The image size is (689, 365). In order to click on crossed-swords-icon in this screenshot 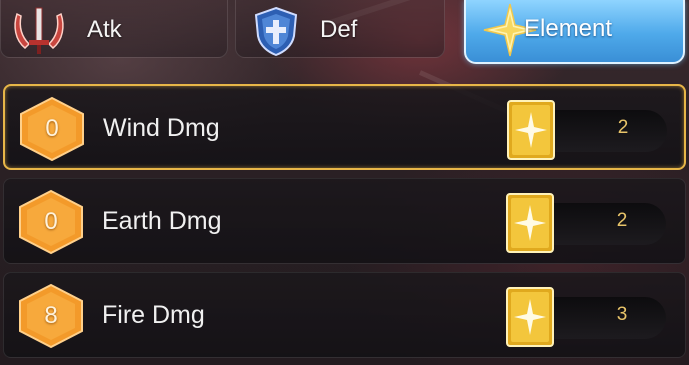, I will do `click(39, 30)`.